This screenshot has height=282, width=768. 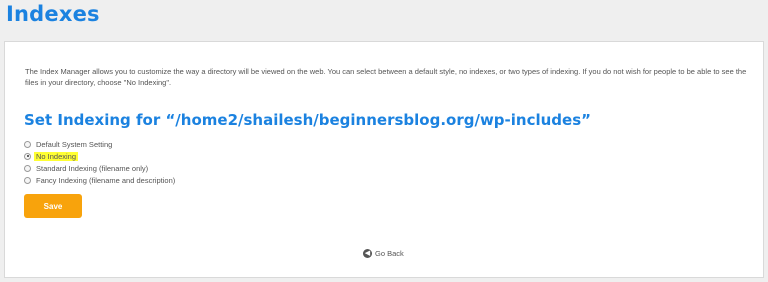 I want to click on page-title: Indexes, so click(x=53, y=14).